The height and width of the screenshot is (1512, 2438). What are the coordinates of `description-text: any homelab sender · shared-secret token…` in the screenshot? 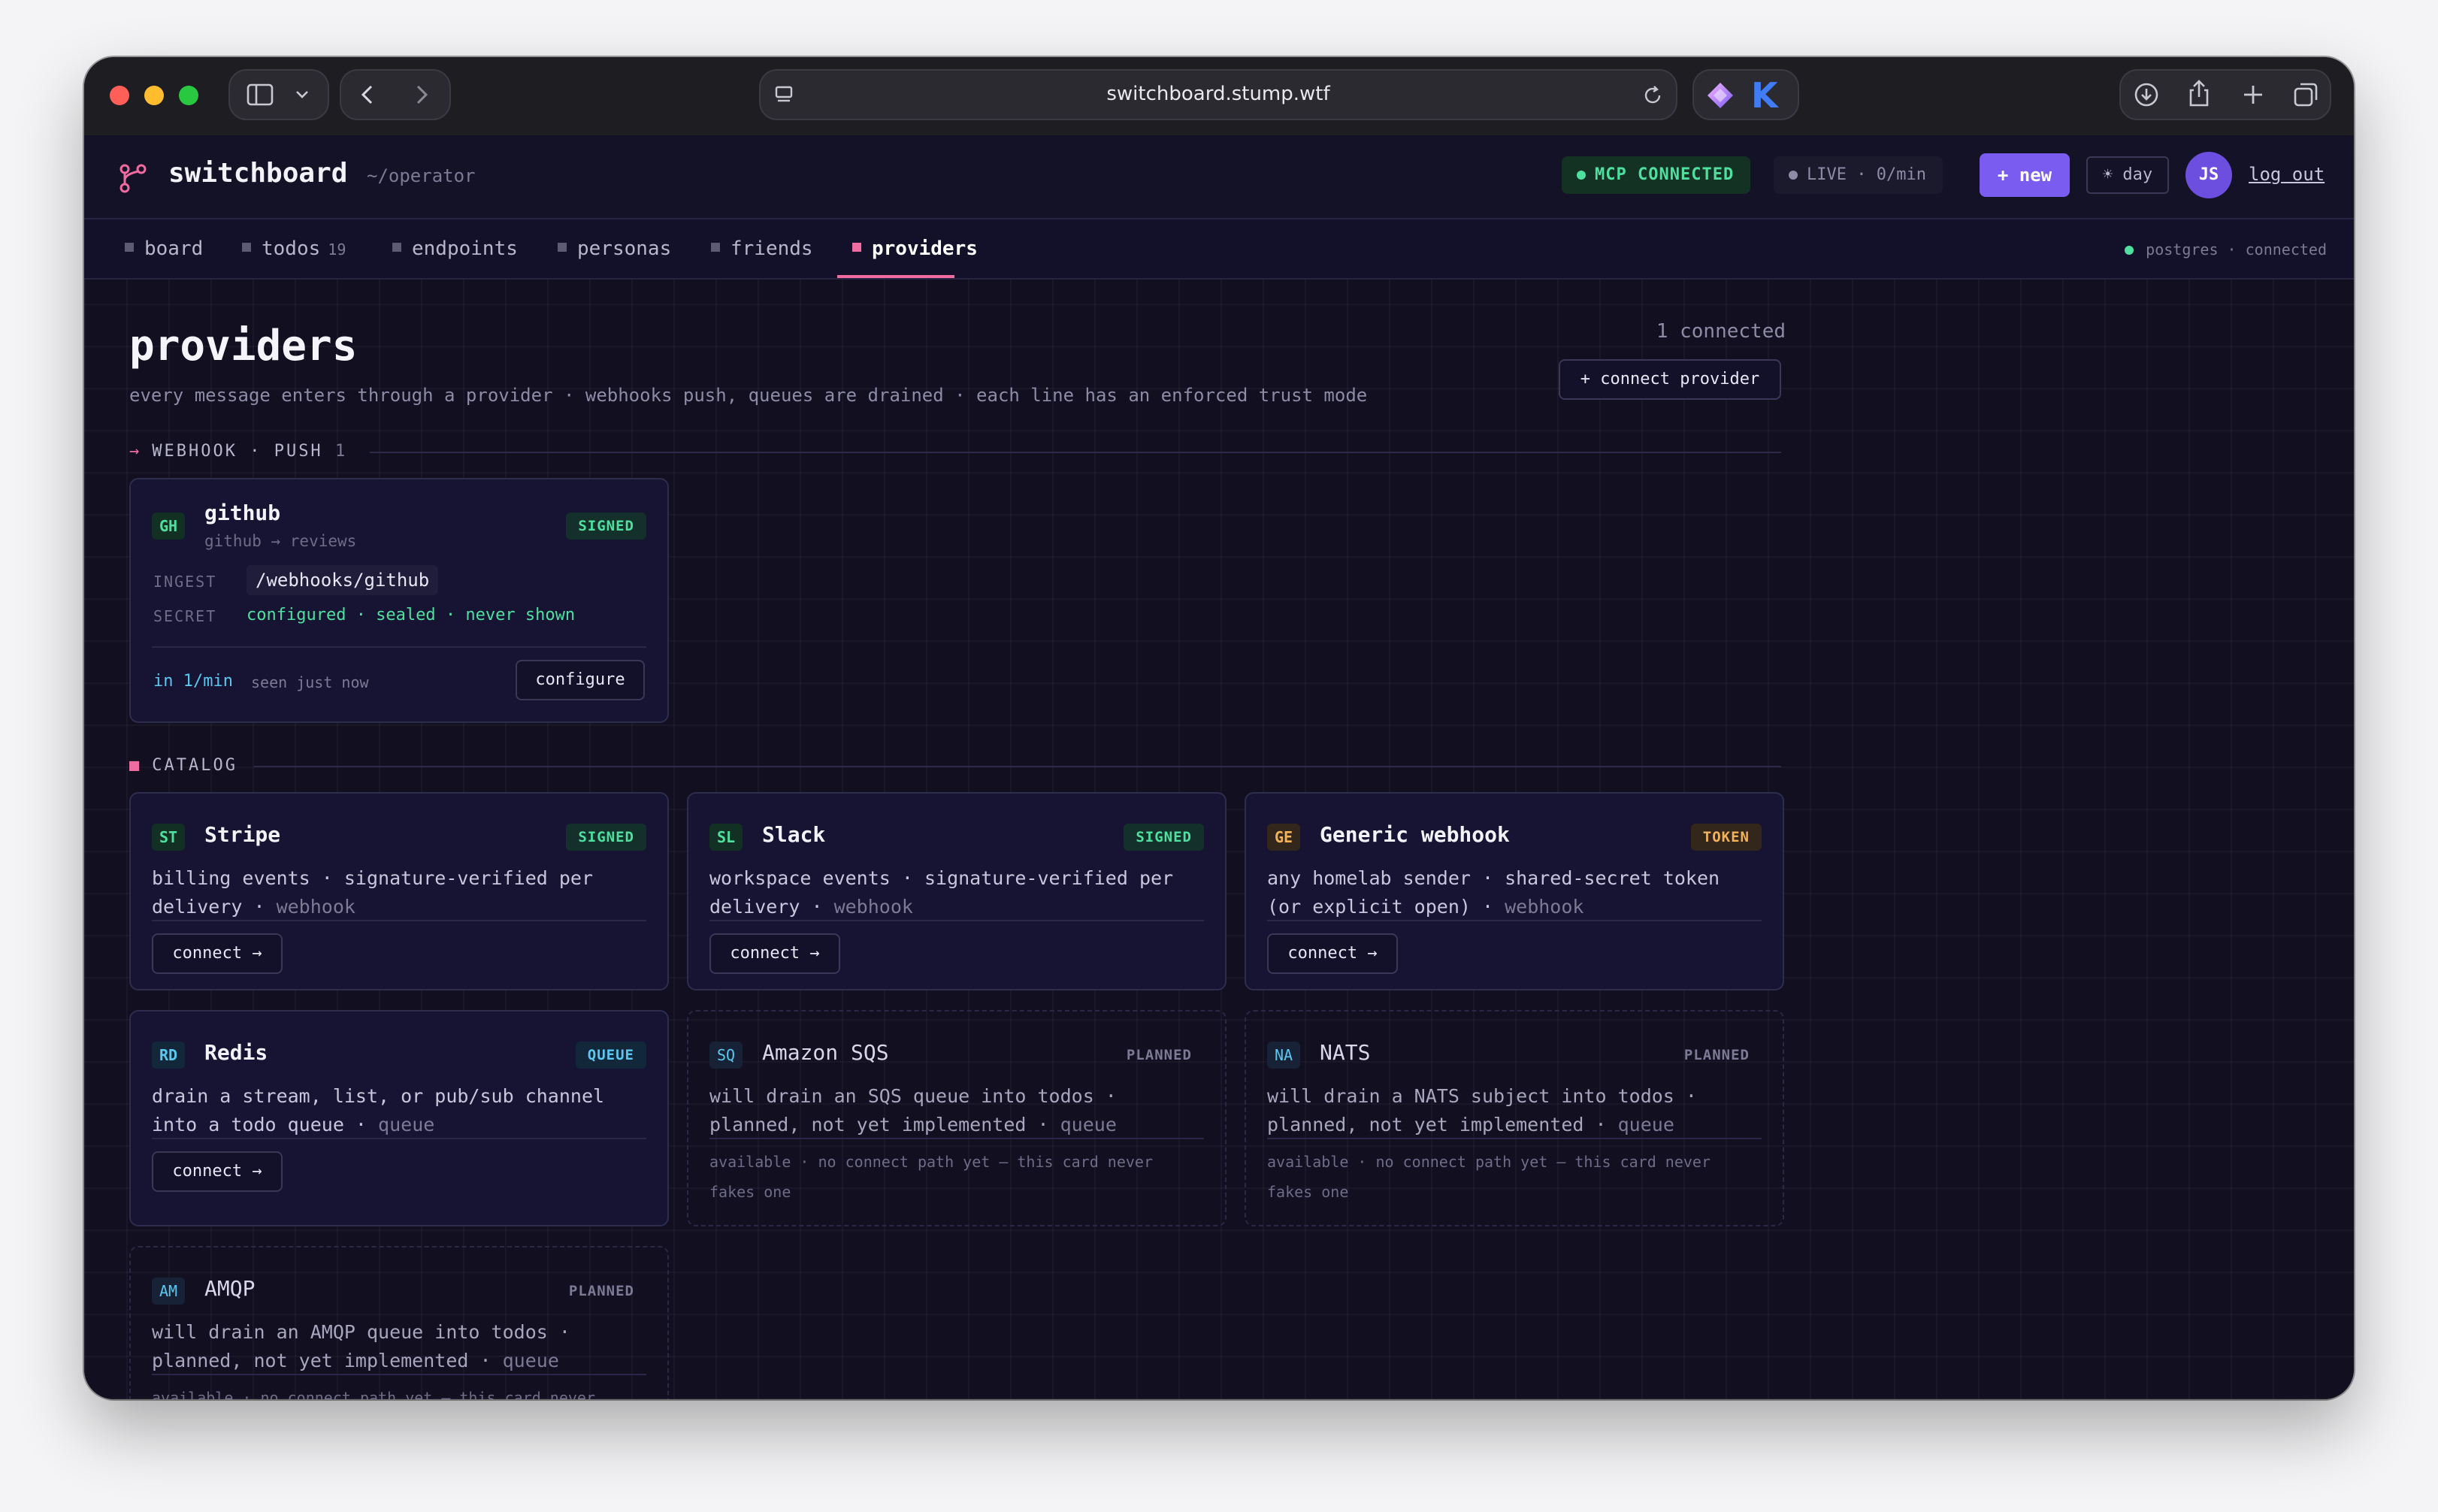 It's located at (1493, 893).